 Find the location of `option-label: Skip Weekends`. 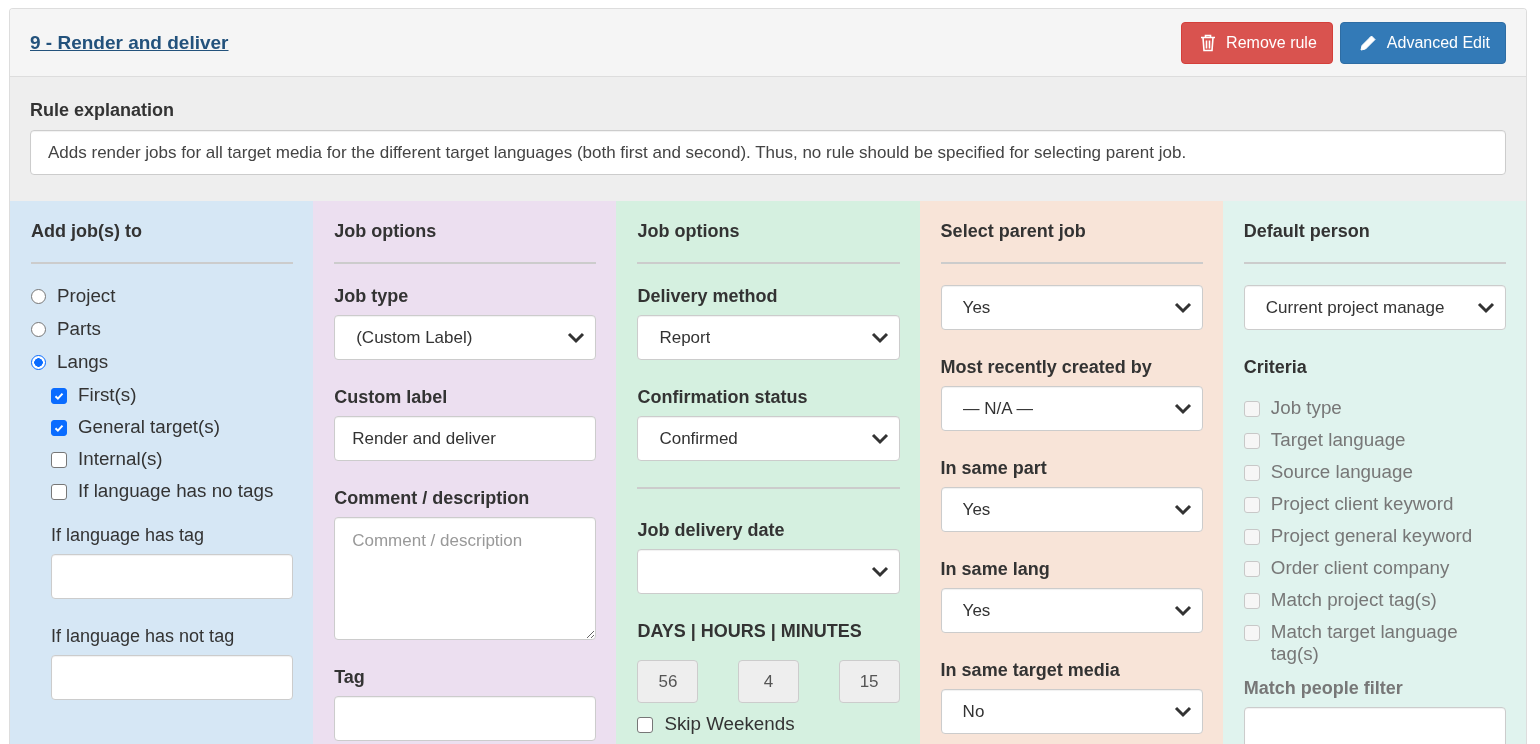

option-label: Skip Weekends is located at coordinates (729, 724).